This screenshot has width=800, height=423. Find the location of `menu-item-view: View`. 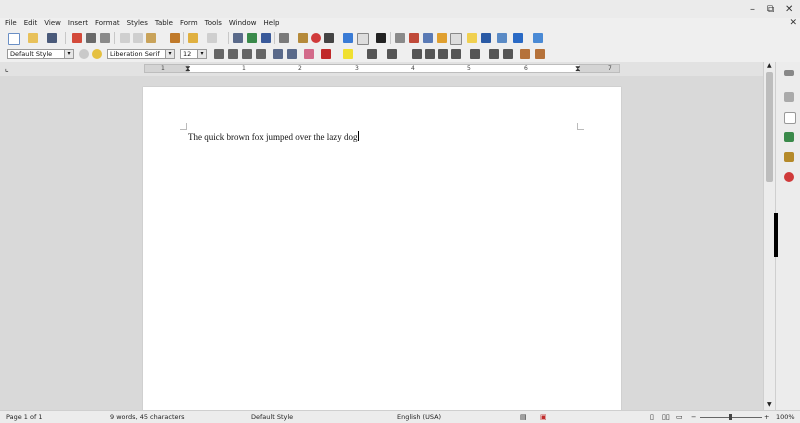

menu-item-view: View is located at coordinates (53, 23).